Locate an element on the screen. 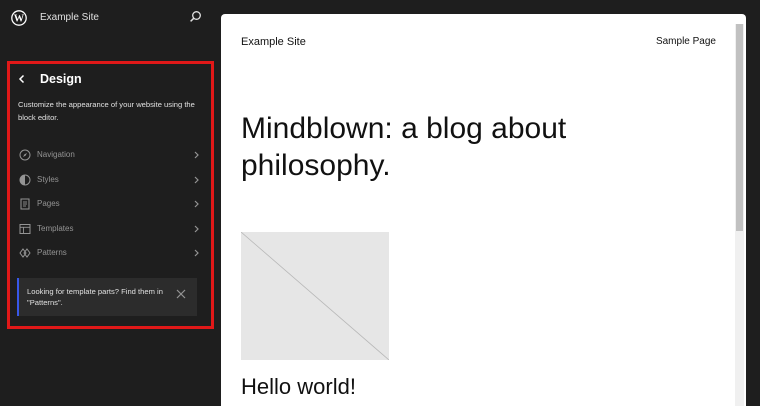 This screenshot has width=760, height=406. preview-scrollbar is located at coordinates (739, 215).